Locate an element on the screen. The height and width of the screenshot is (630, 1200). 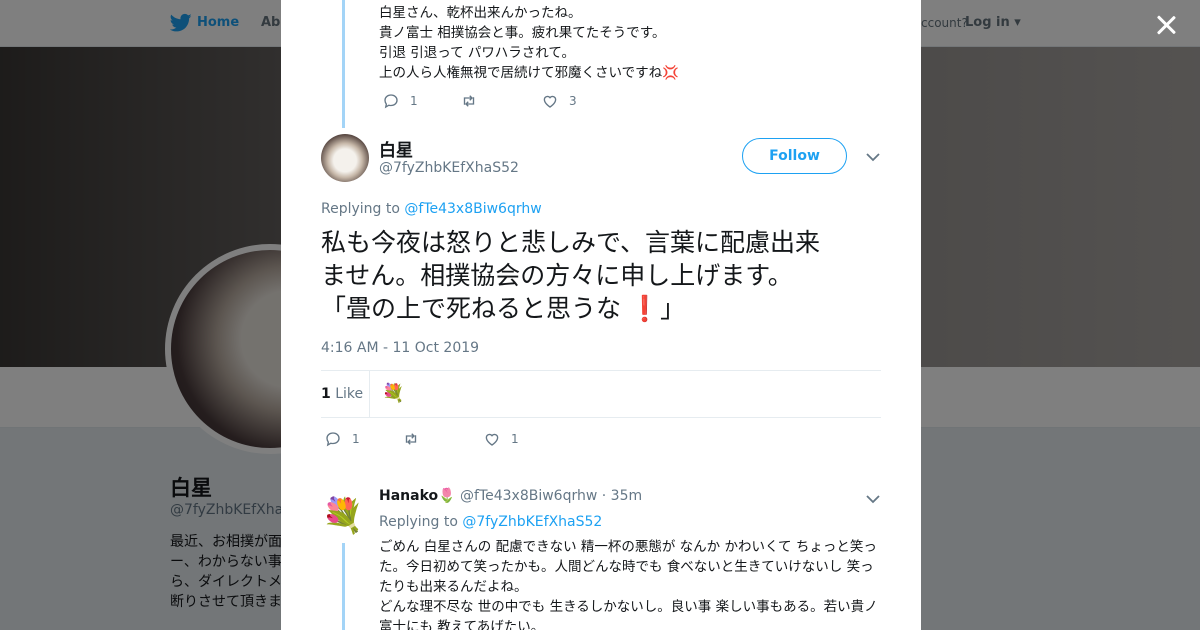
close-icon is located at coordinates (1166, 25).